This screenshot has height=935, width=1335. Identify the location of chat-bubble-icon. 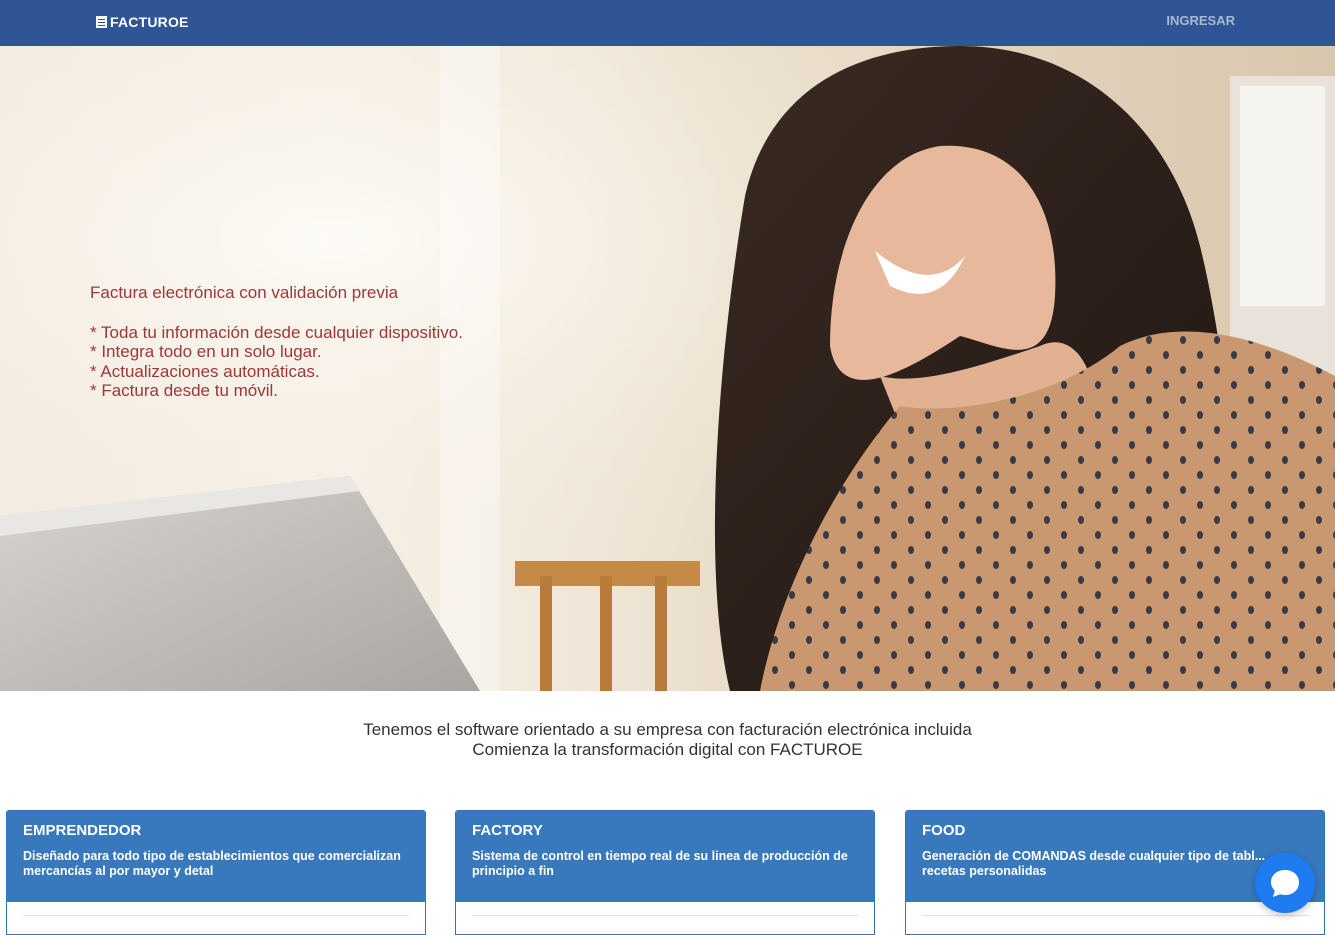
(1285, 883).